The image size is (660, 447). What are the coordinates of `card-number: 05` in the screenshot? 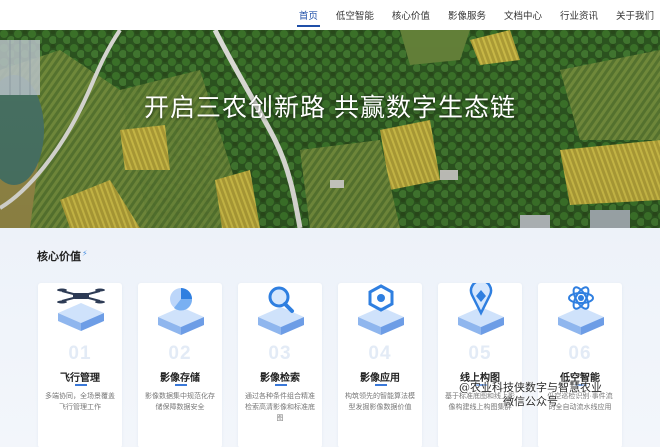 It's located at (480, 353).